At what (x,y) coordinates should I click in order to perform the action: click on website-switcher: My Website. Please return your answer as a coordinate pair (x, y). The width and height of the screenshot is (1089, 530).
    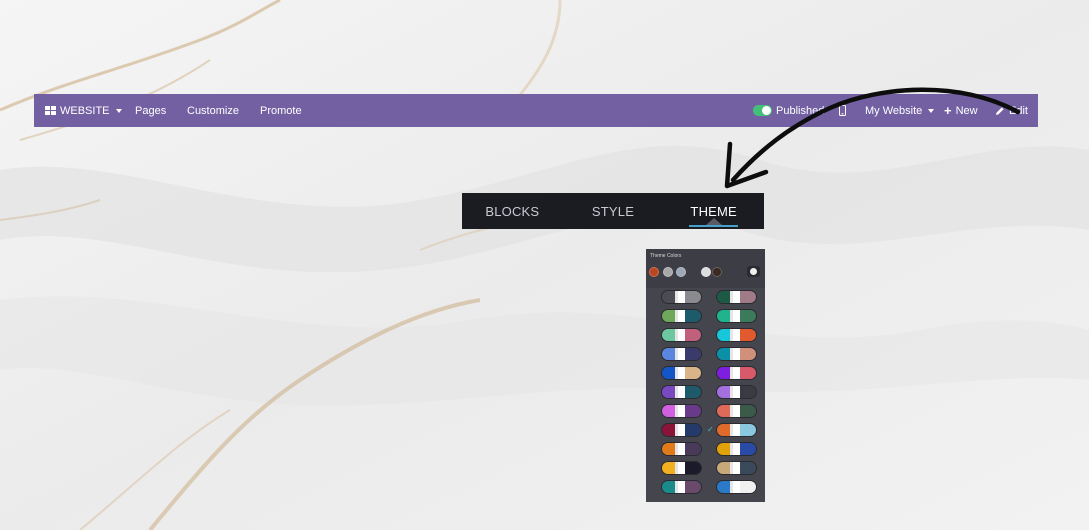
    Looking at the image, I should click on (900, 110).